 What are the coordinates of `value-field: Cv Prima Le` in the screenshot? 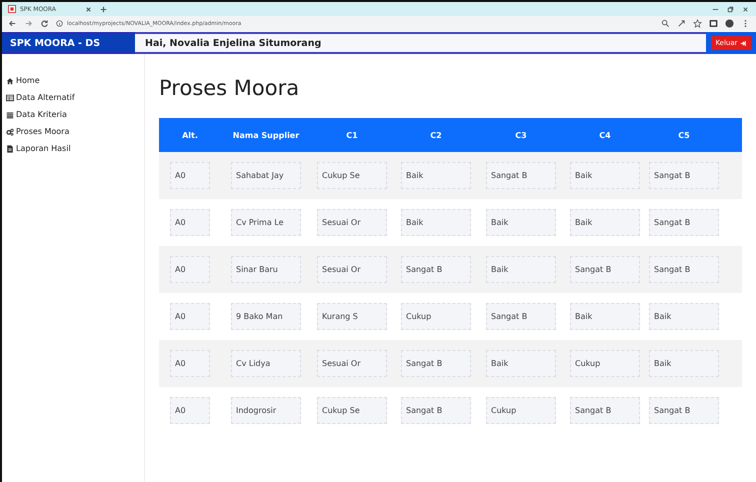 It's located at (266, 222).